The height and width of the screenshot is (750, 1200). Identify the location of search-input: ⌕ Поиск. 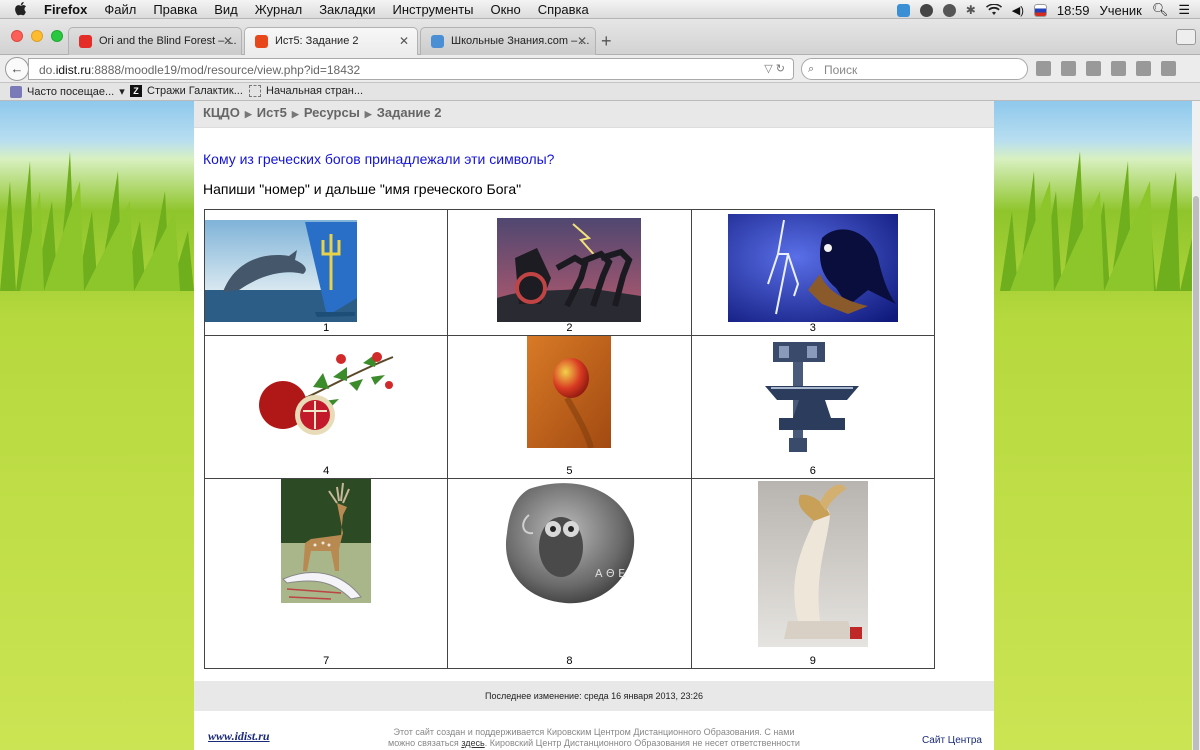
(914, 69).